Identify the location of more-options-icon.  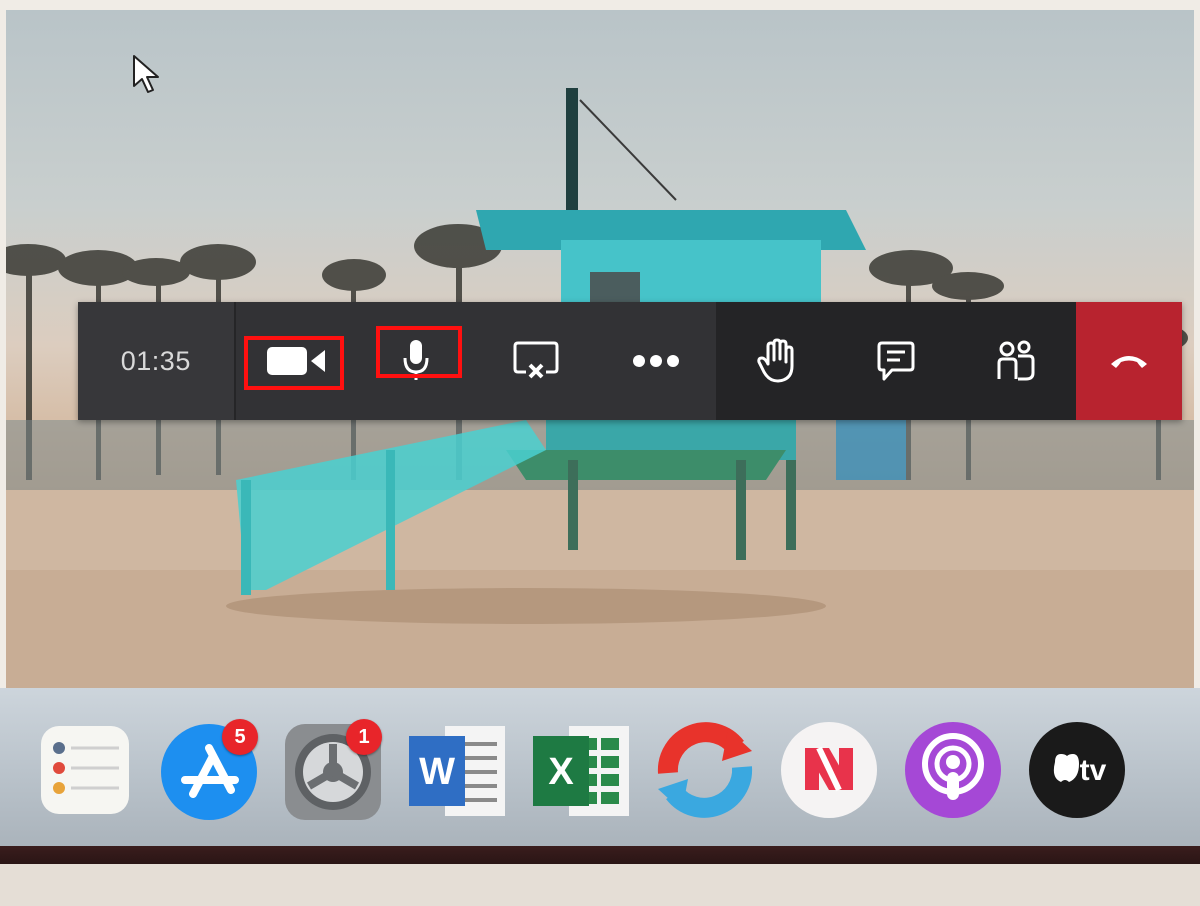
(655, 361).